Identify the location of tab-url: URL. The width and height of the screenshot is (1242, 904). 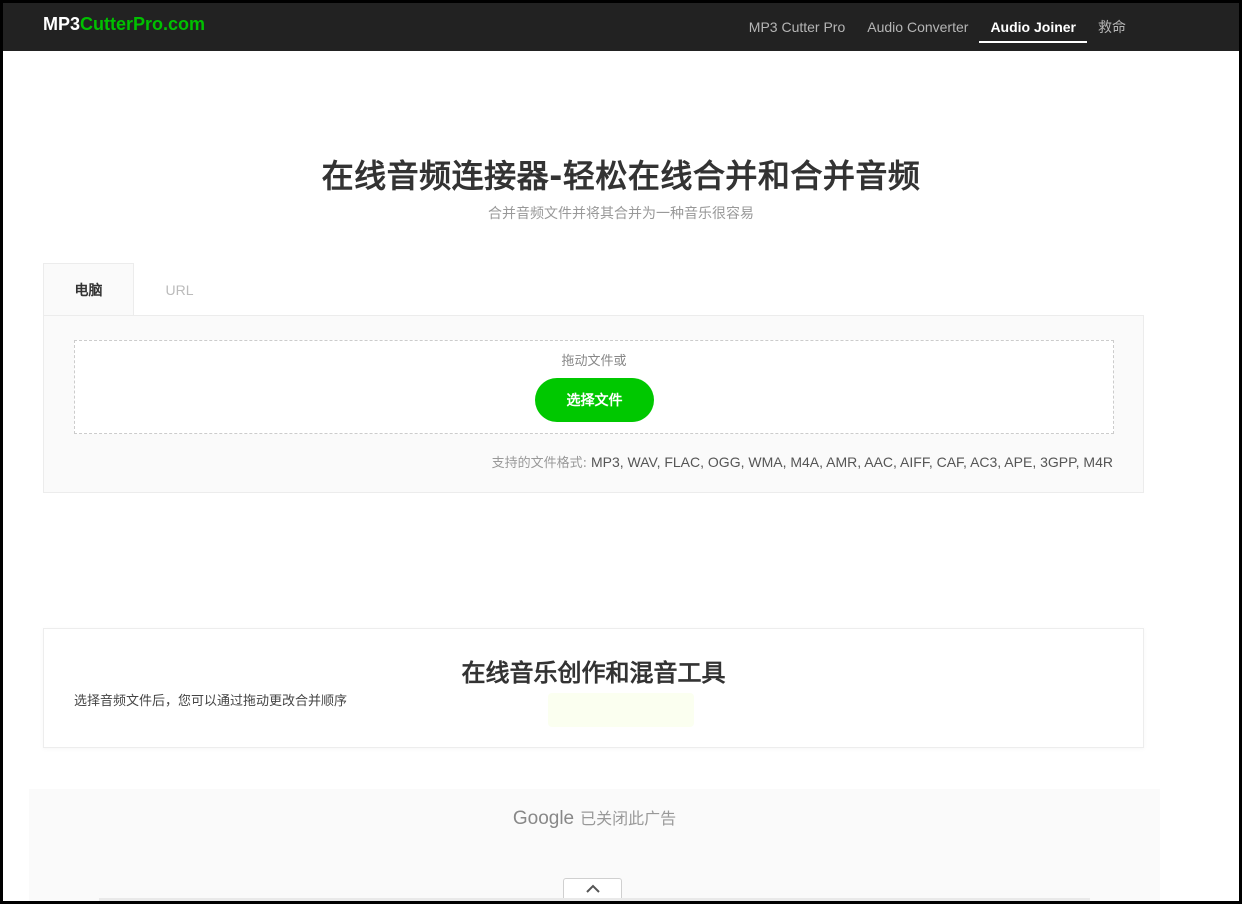
(179, 289).